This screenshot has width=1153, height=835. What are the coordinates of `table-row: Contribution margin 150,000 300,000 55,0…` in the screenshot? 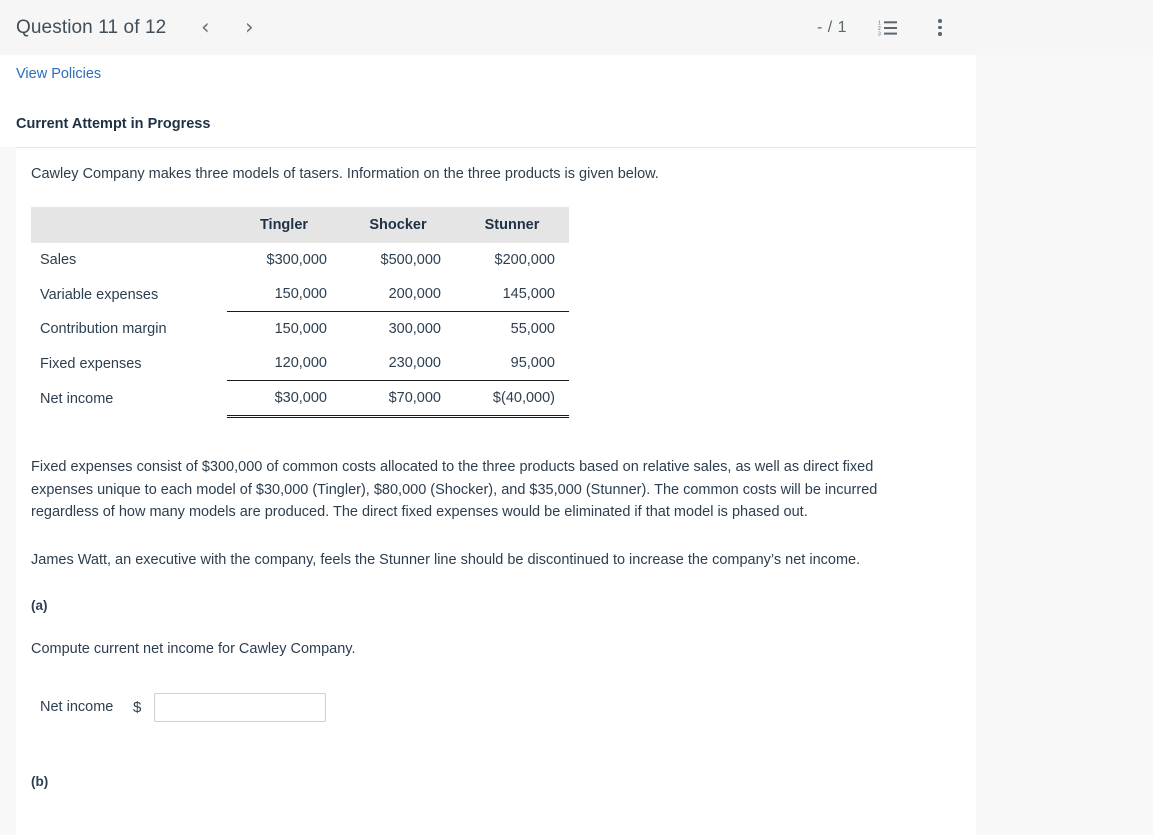 It's located at (300, 329).